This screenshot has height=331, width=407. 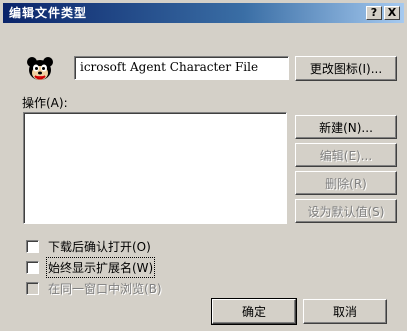 What do you see at coordinates (346, 211) in the screenshot?
I see `set-default-button: 设为默认值(S)` at bounding box center [346, 211].